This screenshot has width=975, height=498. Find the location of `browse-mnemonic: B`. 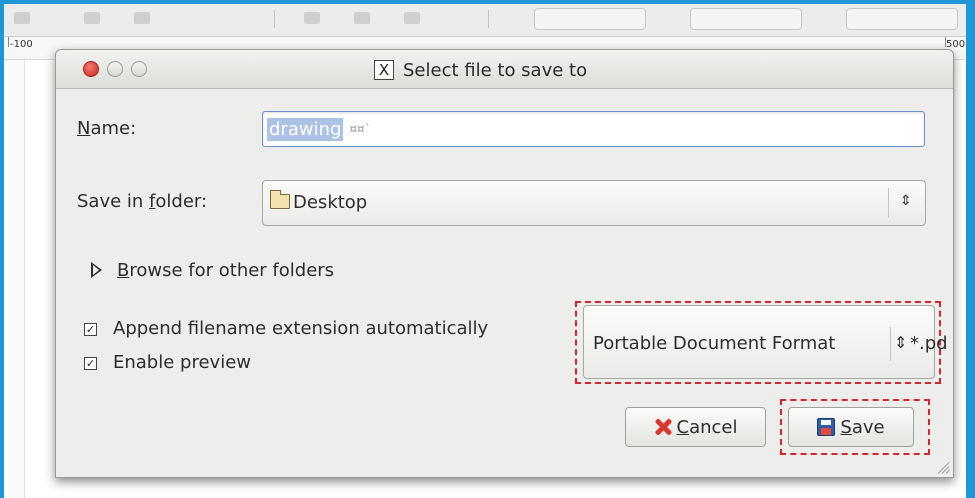

browse-mnemonic: B is located at coordinates (123, 270).